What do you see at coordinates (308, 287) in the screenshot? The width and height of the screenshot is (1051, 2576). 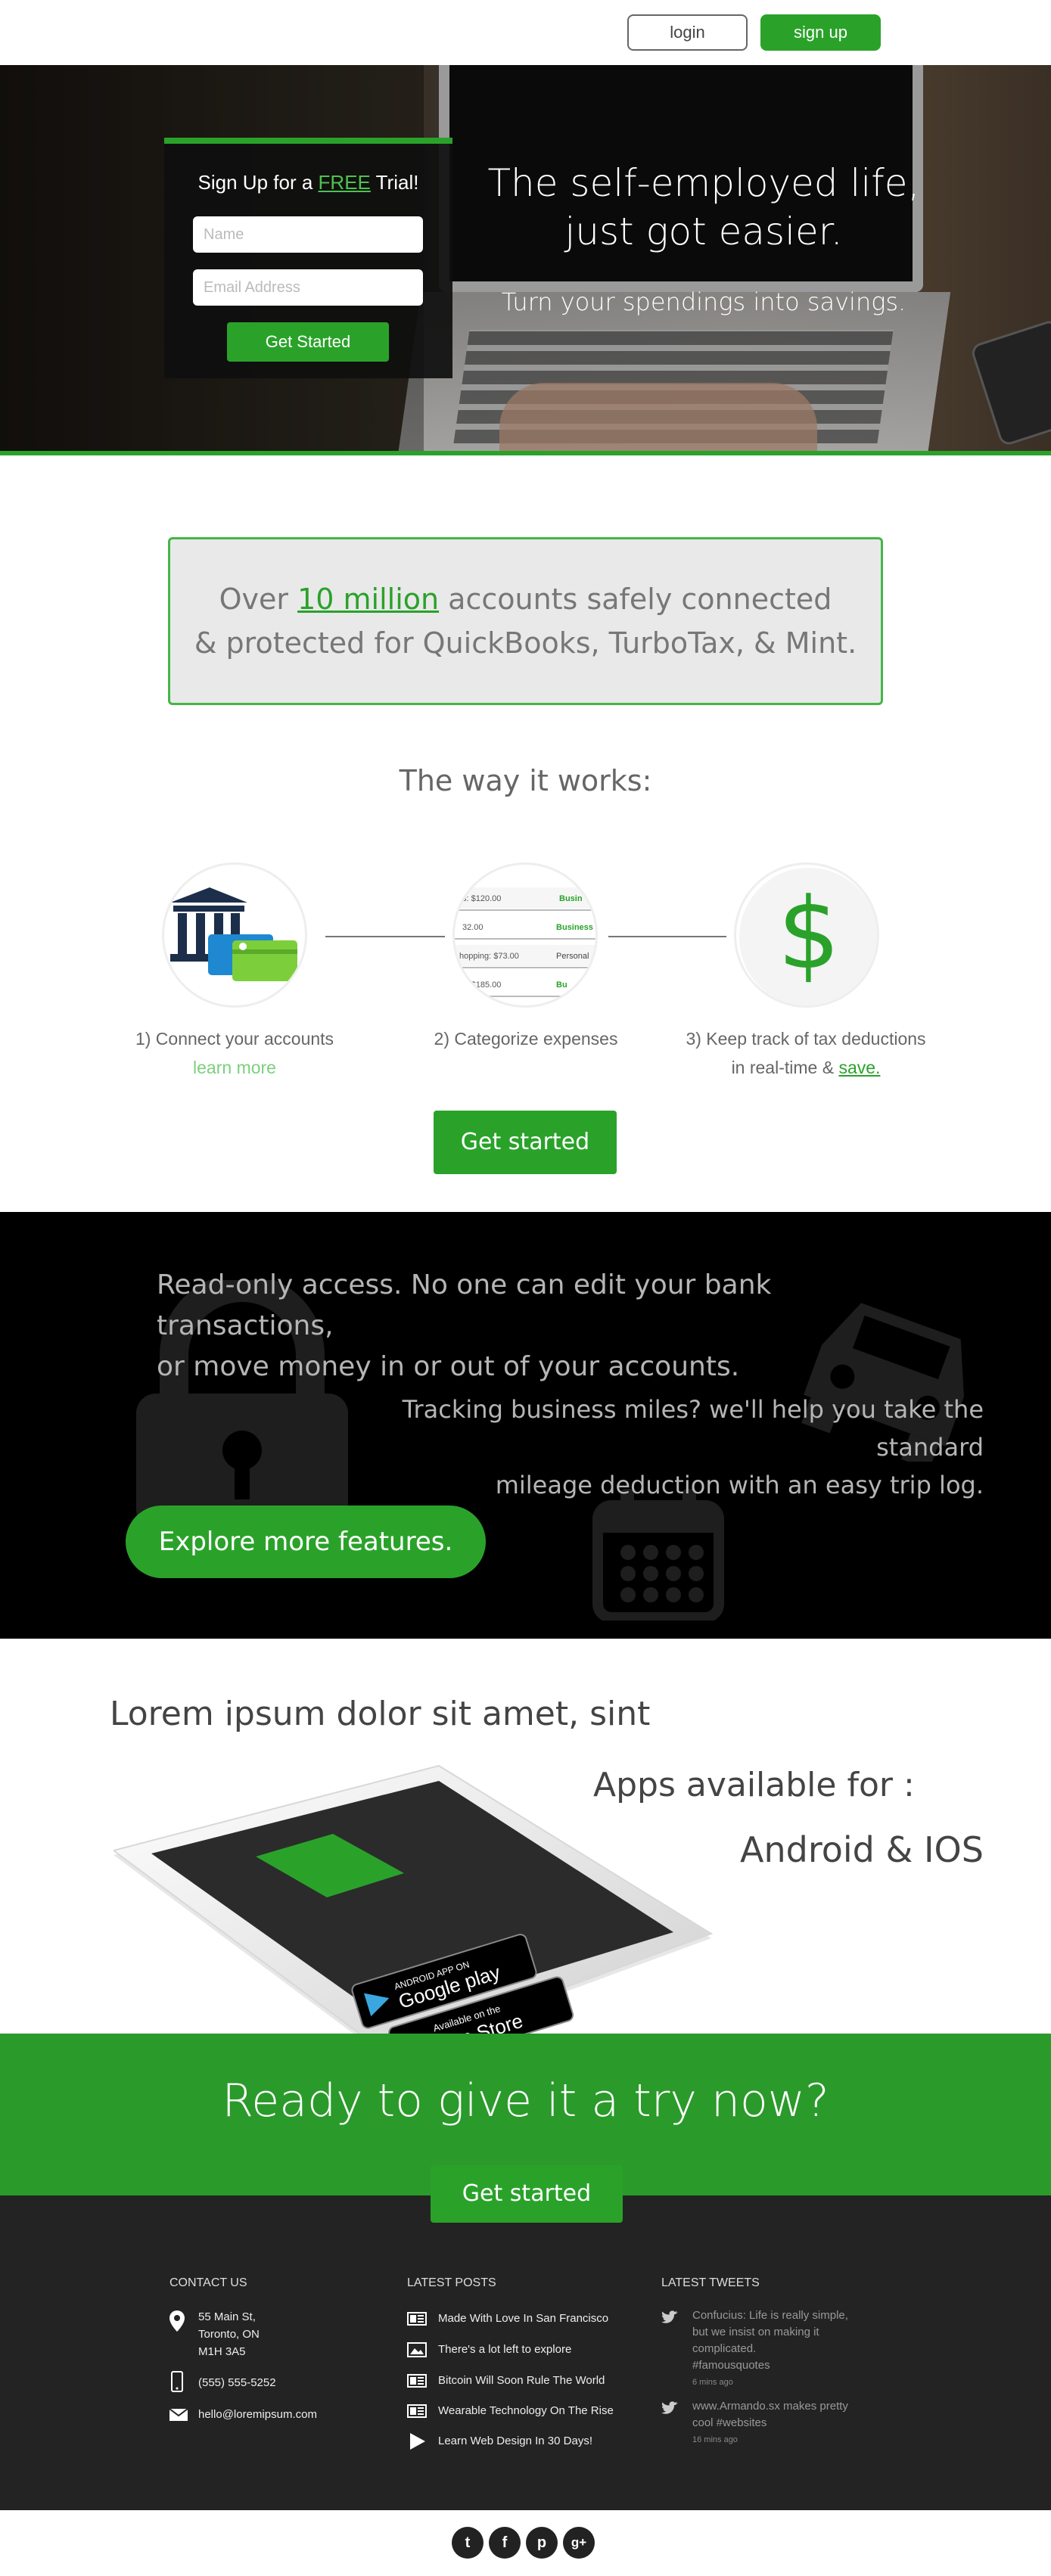 I see `email-input` at bounding box center [308, 287].